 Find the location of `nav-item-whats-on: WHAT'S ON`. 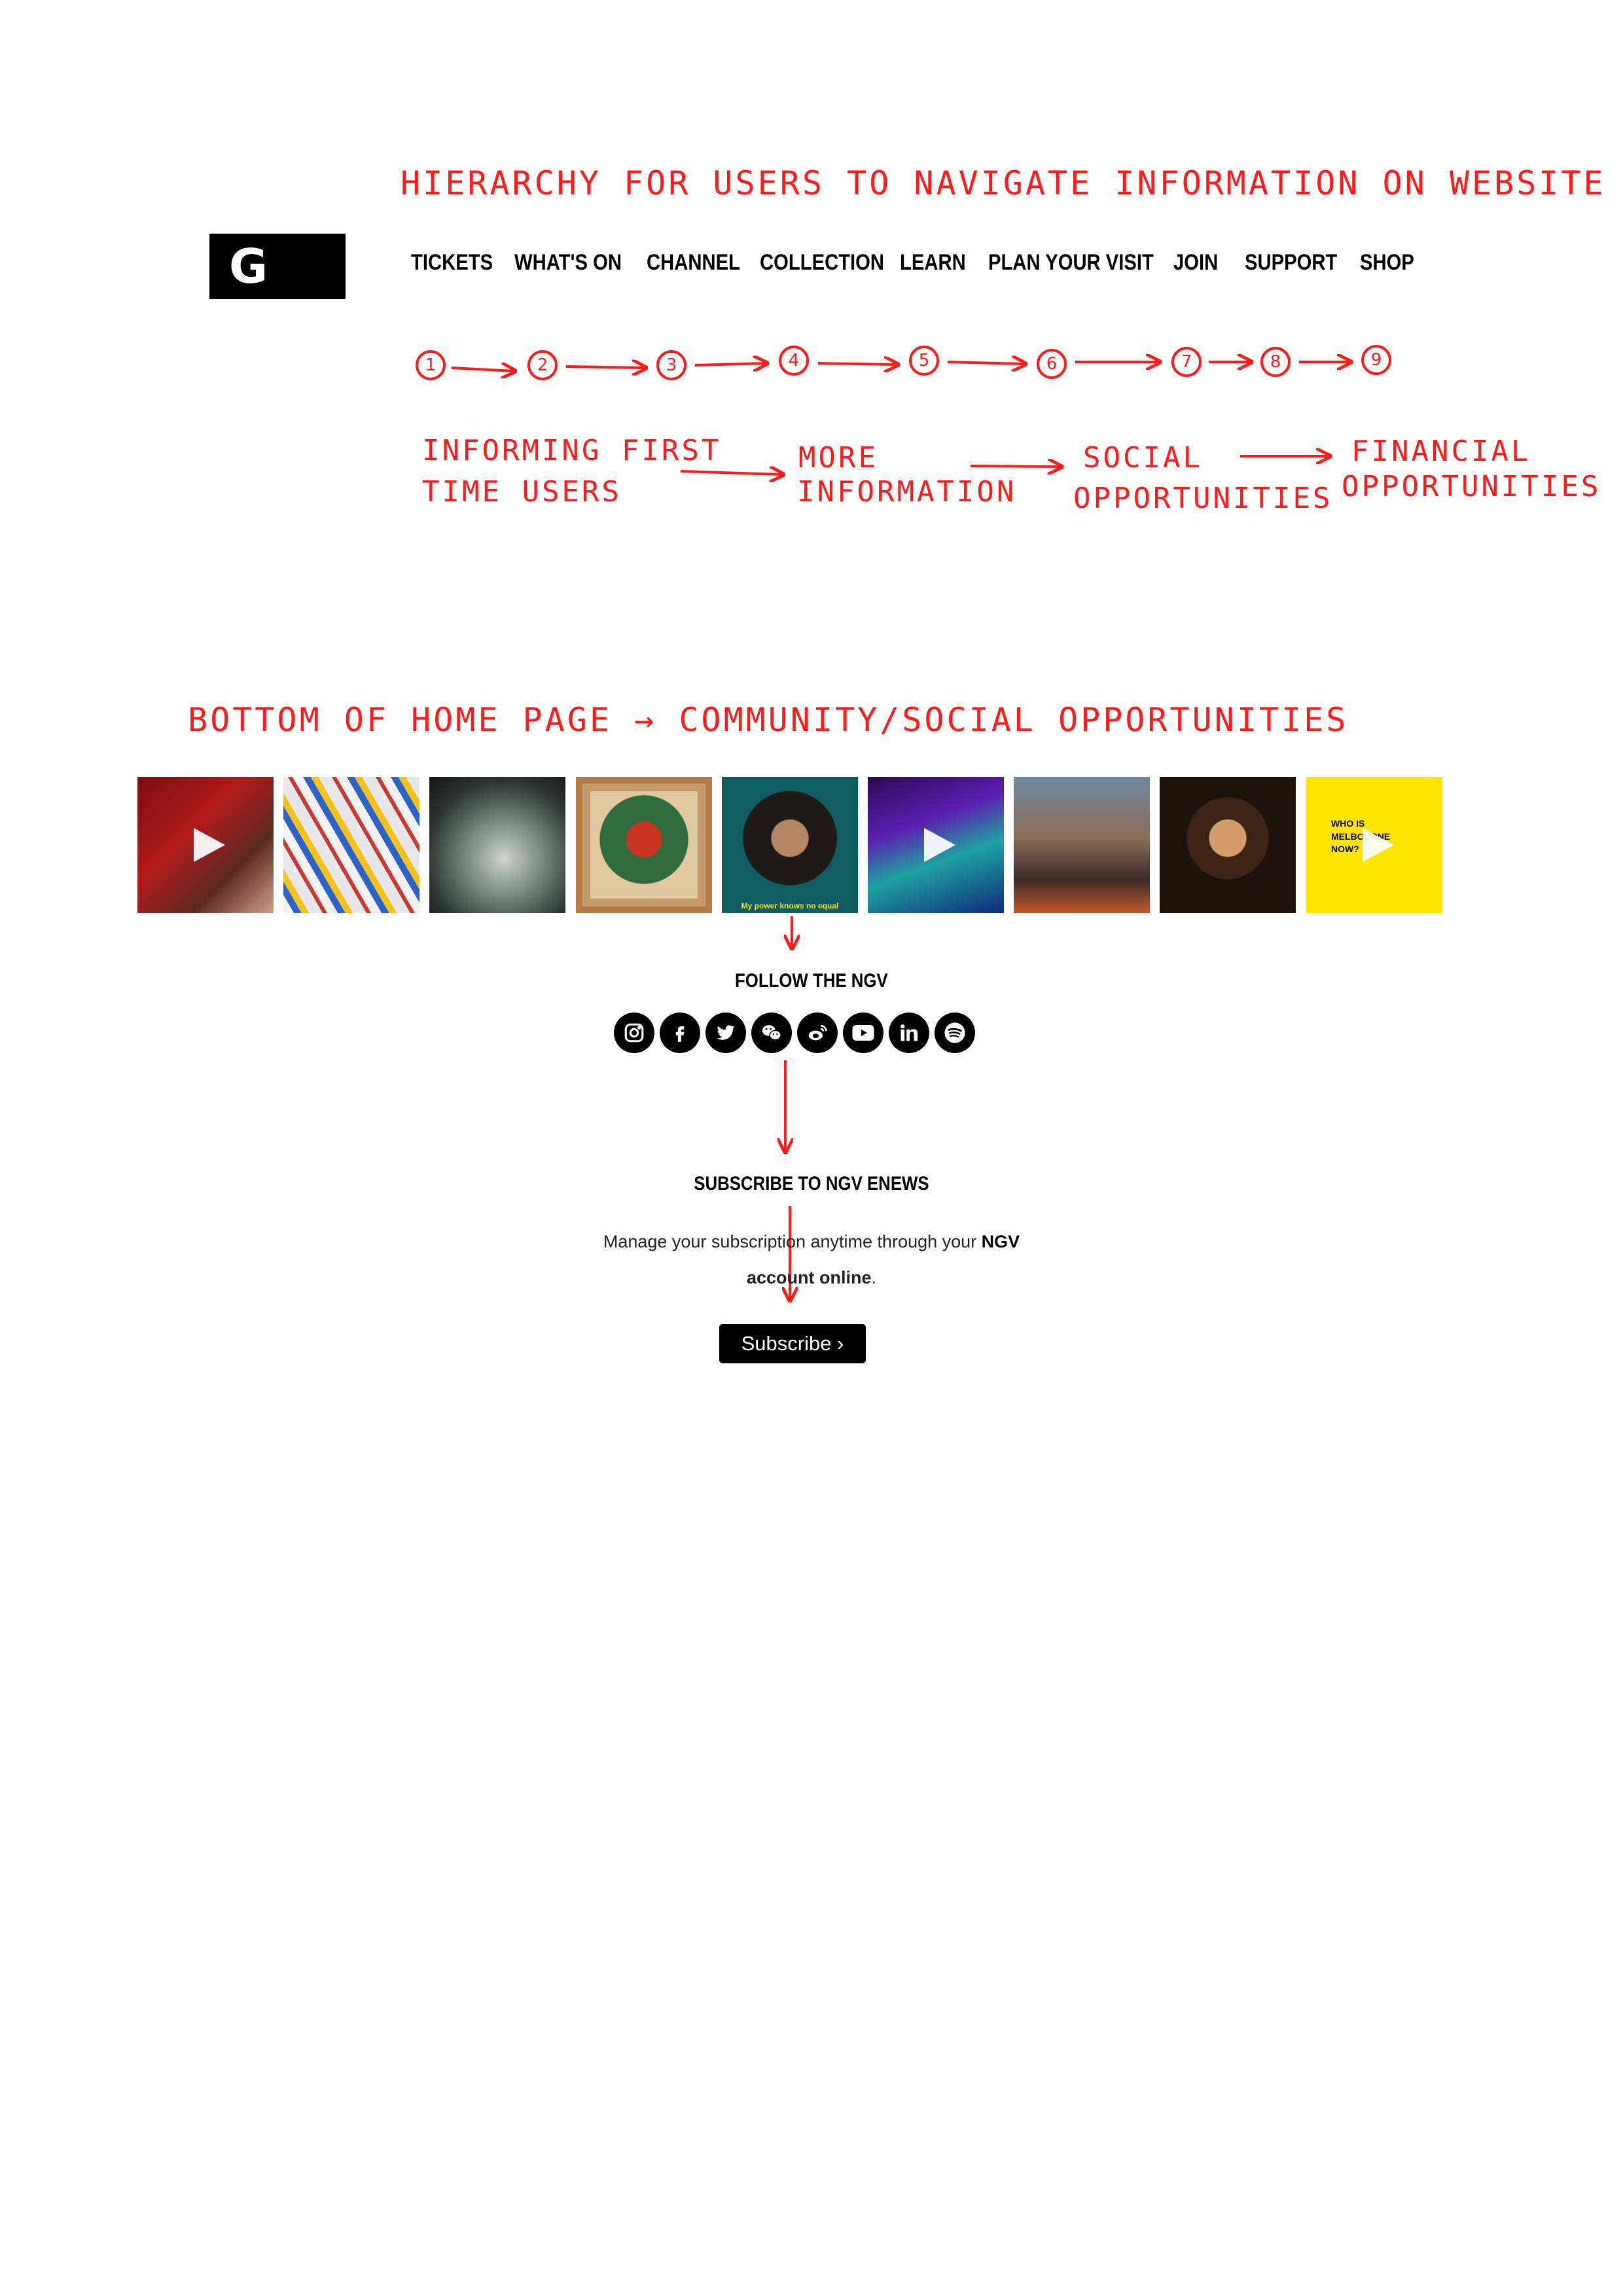

nav-item-whats-on: WHAT'S ON is located at coordinates (571, 263).